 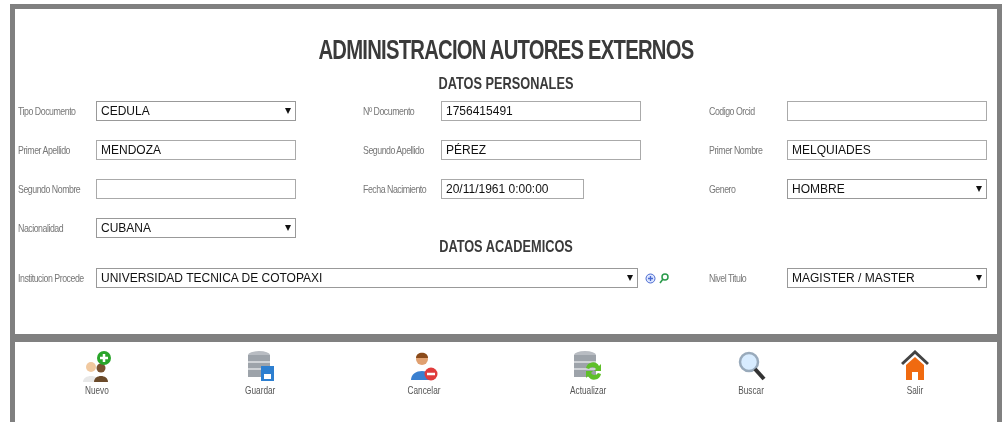 What do you see at coordinates (196, 228) in the screenshot?
I see `dropdown: CUBANA` at bounding box center [196, 228].